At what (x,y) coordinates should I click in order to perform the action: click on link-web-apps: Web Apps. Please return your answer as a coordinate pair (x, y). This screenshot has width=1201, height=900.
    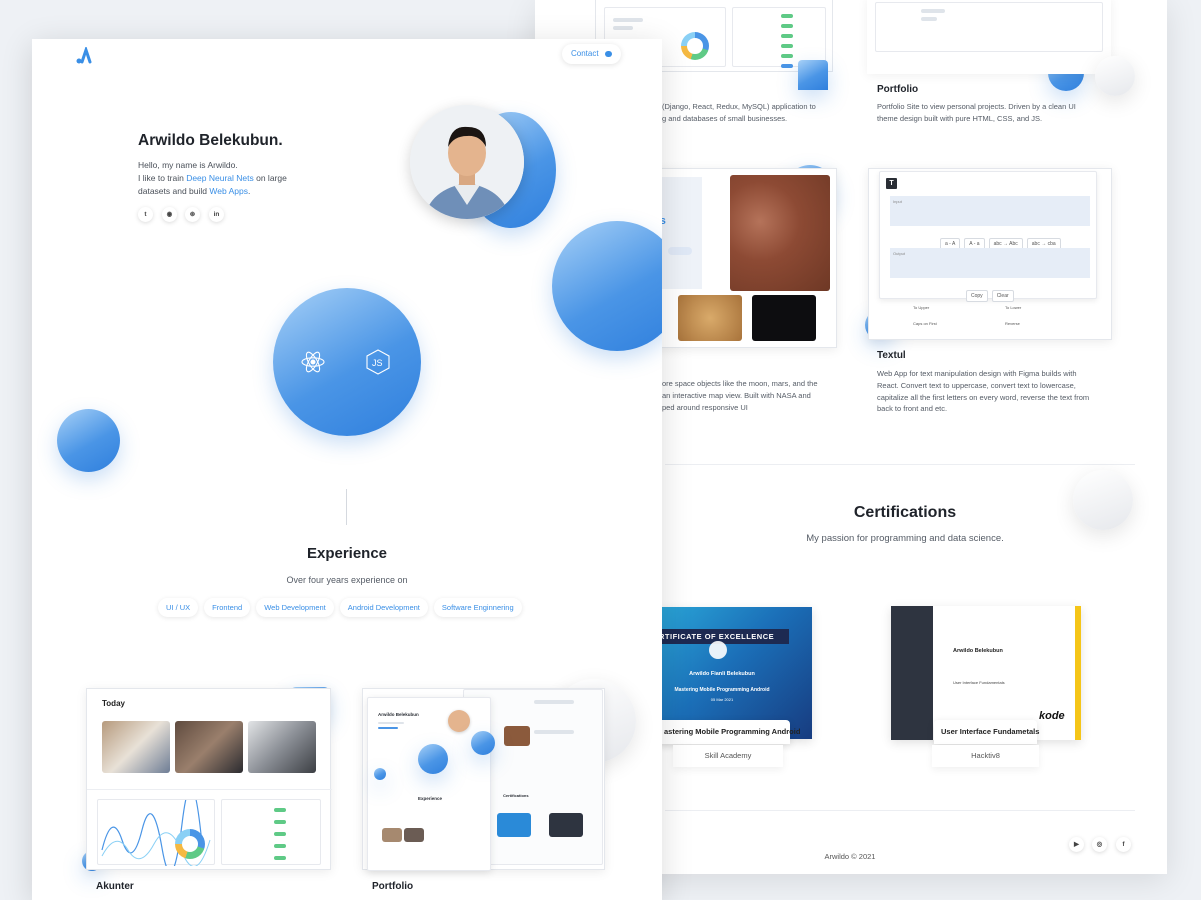
    Looking at the image, I should click on (228, 191).